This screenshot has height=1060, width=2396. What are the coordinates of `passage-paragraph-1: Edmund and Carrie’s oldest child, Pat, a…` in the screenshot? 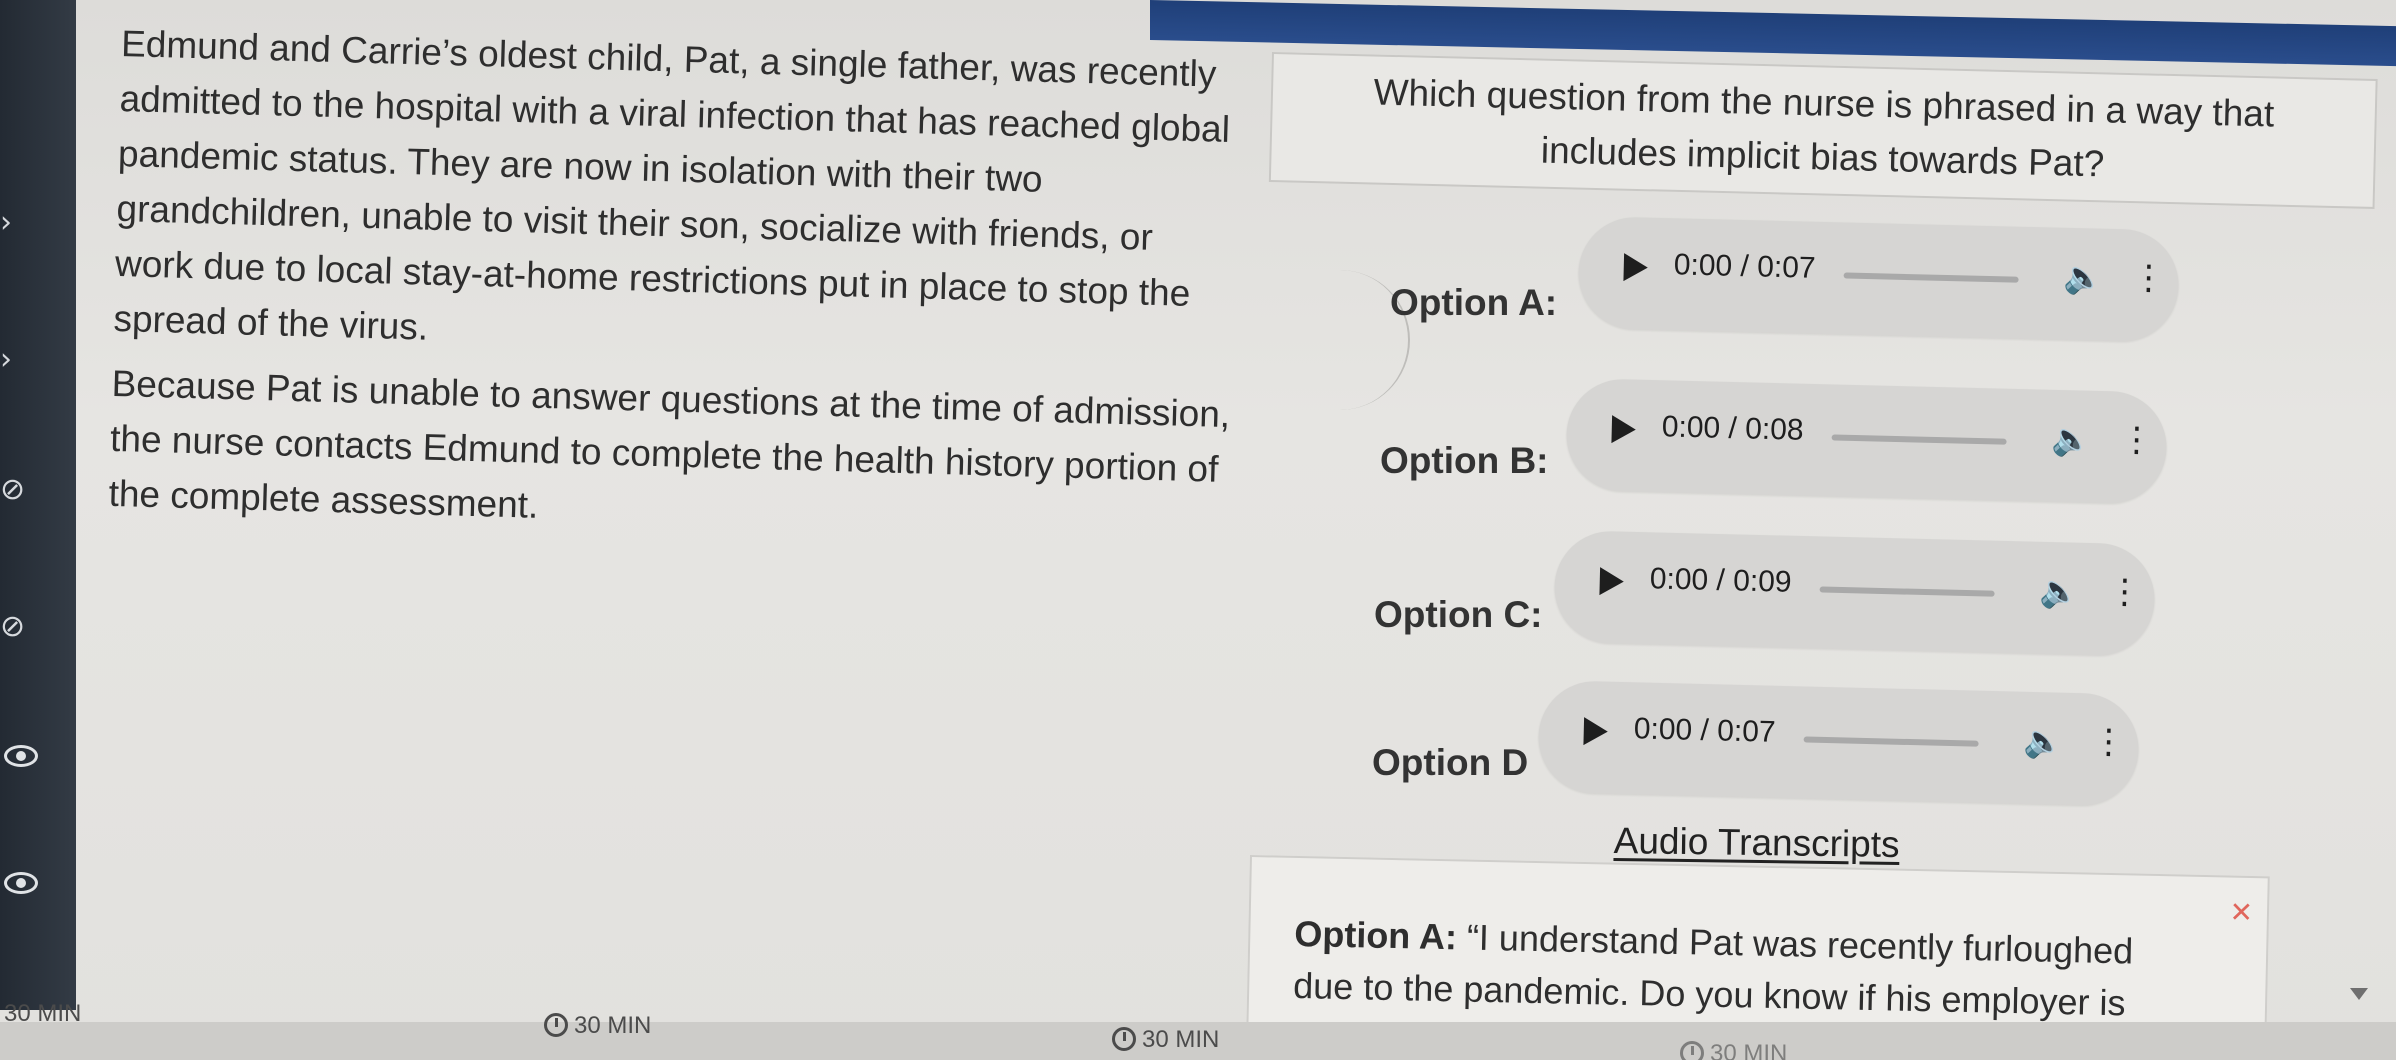 It's located at (671, 185).